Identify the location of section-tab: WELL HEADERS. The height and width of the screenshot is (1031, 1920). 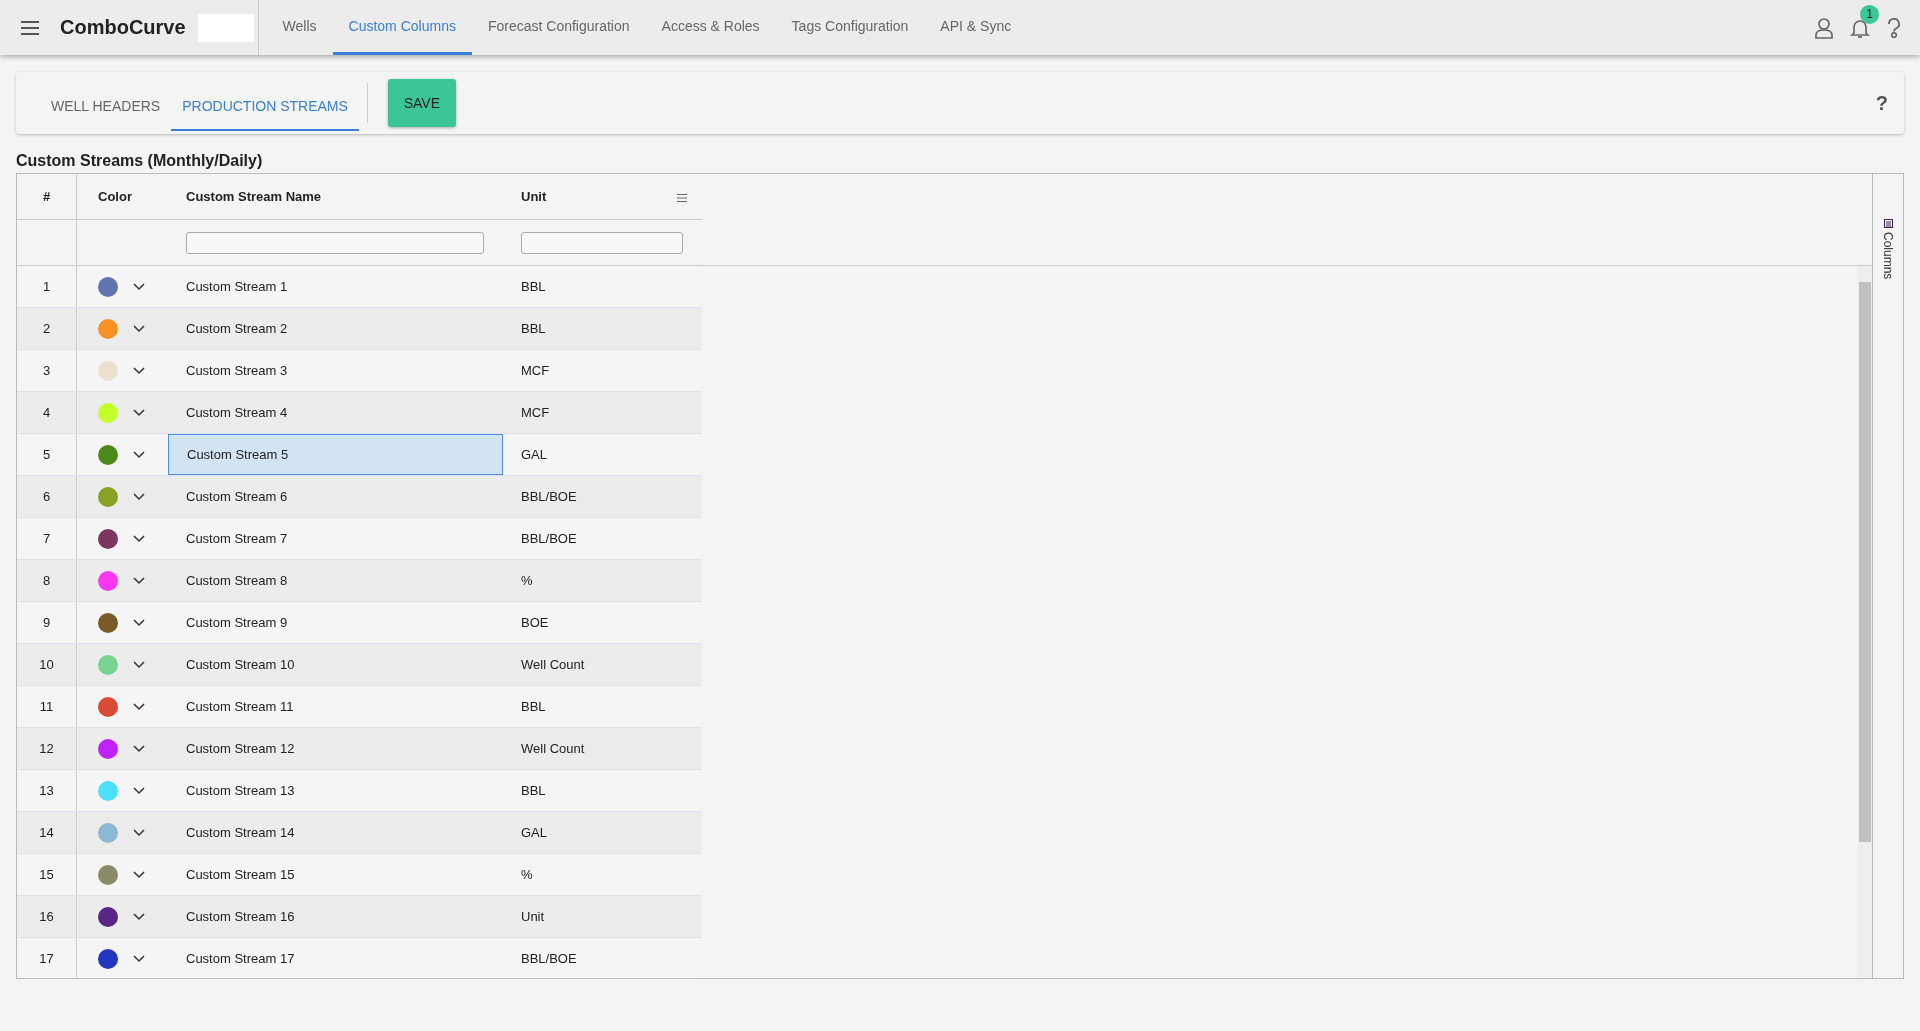
(106, 107).